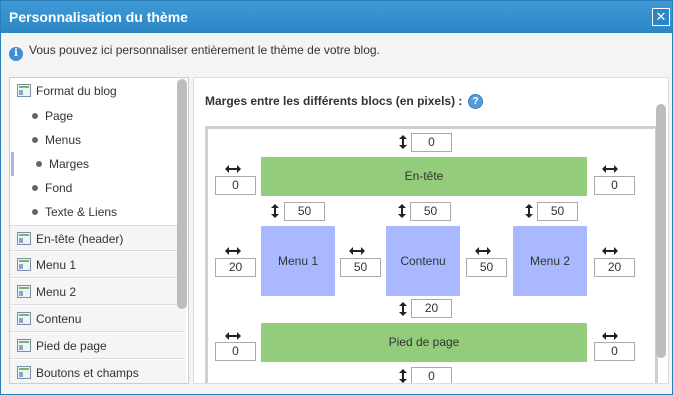 This screenshot has height=395, width=673. Describe the element at coordinates (235, 267) in the screenshot. I see `menu1-left-margin-input: 20` at that location.